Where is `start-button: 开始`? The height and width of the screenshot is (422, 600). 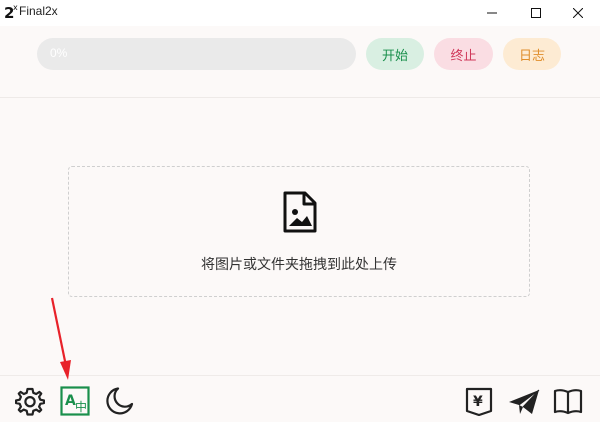 start-button: 开始 is located at coordinates (395, 54).